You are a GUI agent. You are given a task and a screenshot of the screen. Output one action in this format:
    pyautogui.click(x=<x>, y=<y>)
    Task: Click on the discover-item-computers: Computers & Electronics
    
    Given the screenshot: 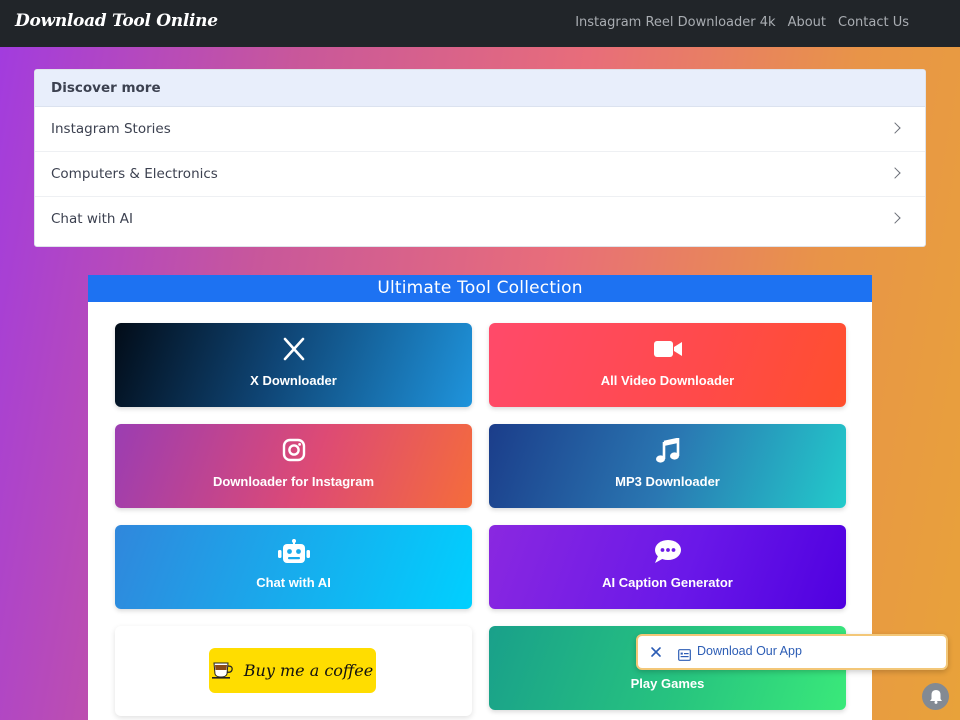 What is the action you would take?
    pyautogui.click(x=480, y=174)
    